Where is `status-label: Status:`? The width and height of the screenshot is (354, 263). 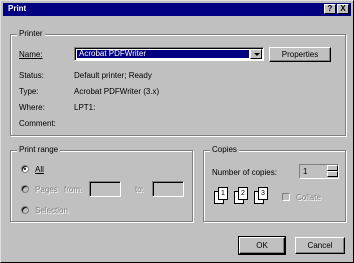
status-label: Status: is located at coordinates (31, 75).